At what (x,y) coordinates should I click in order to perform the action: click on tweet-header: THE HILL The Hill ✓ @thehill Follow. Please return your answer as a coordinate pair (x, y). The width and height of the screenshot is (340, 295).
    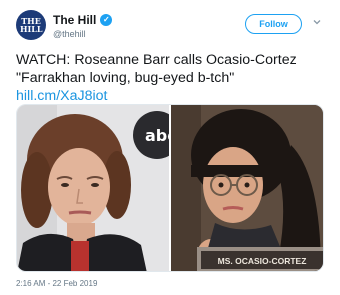
    Looking at the image, I should click on (173, 28).